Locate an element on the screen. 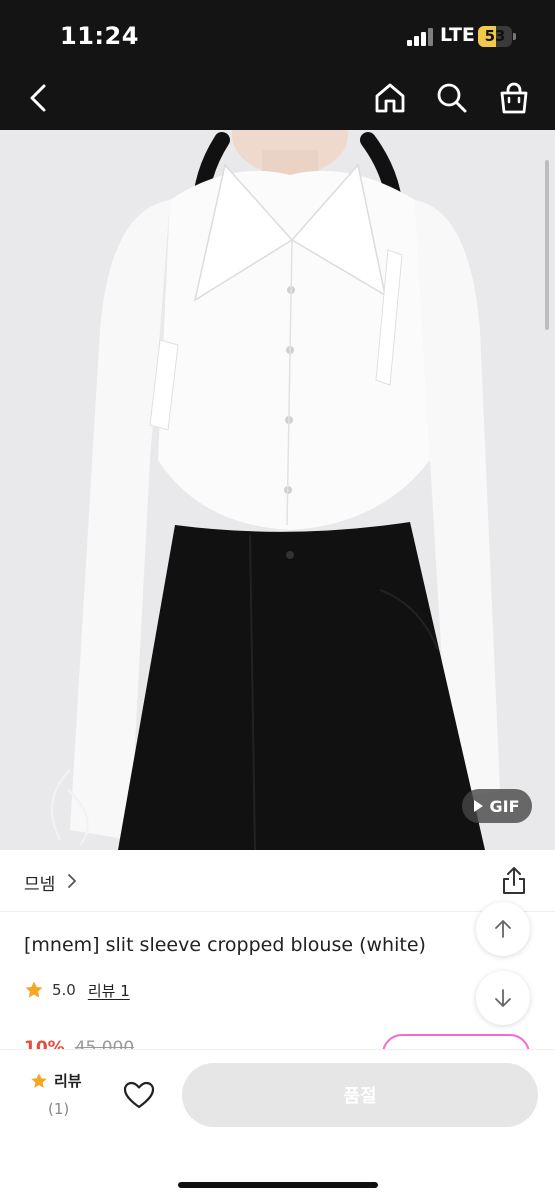  top-bar: 11:24 LTE 53 is located at coordinates (277, 65).